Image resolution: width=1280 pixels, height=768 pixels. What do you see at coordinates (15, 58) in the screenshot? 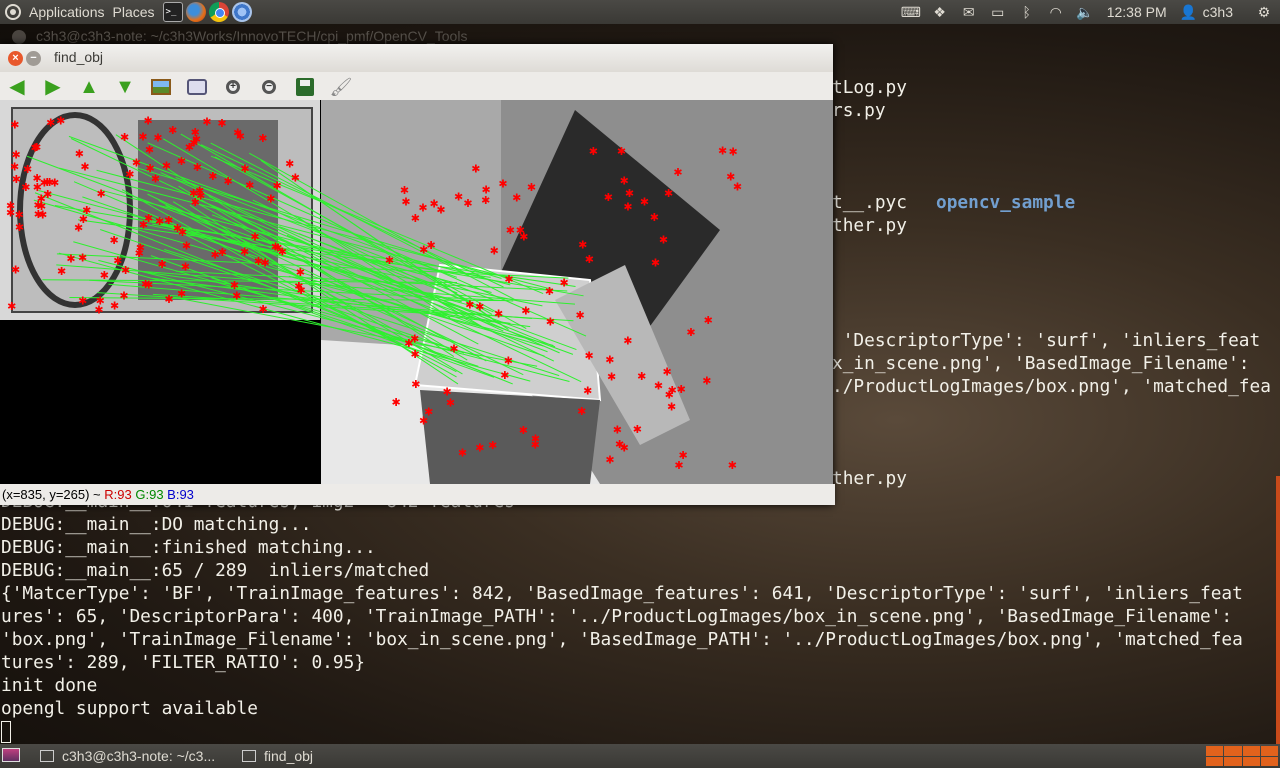
I see `close-icon: ×` at bounding box center [15, 58].